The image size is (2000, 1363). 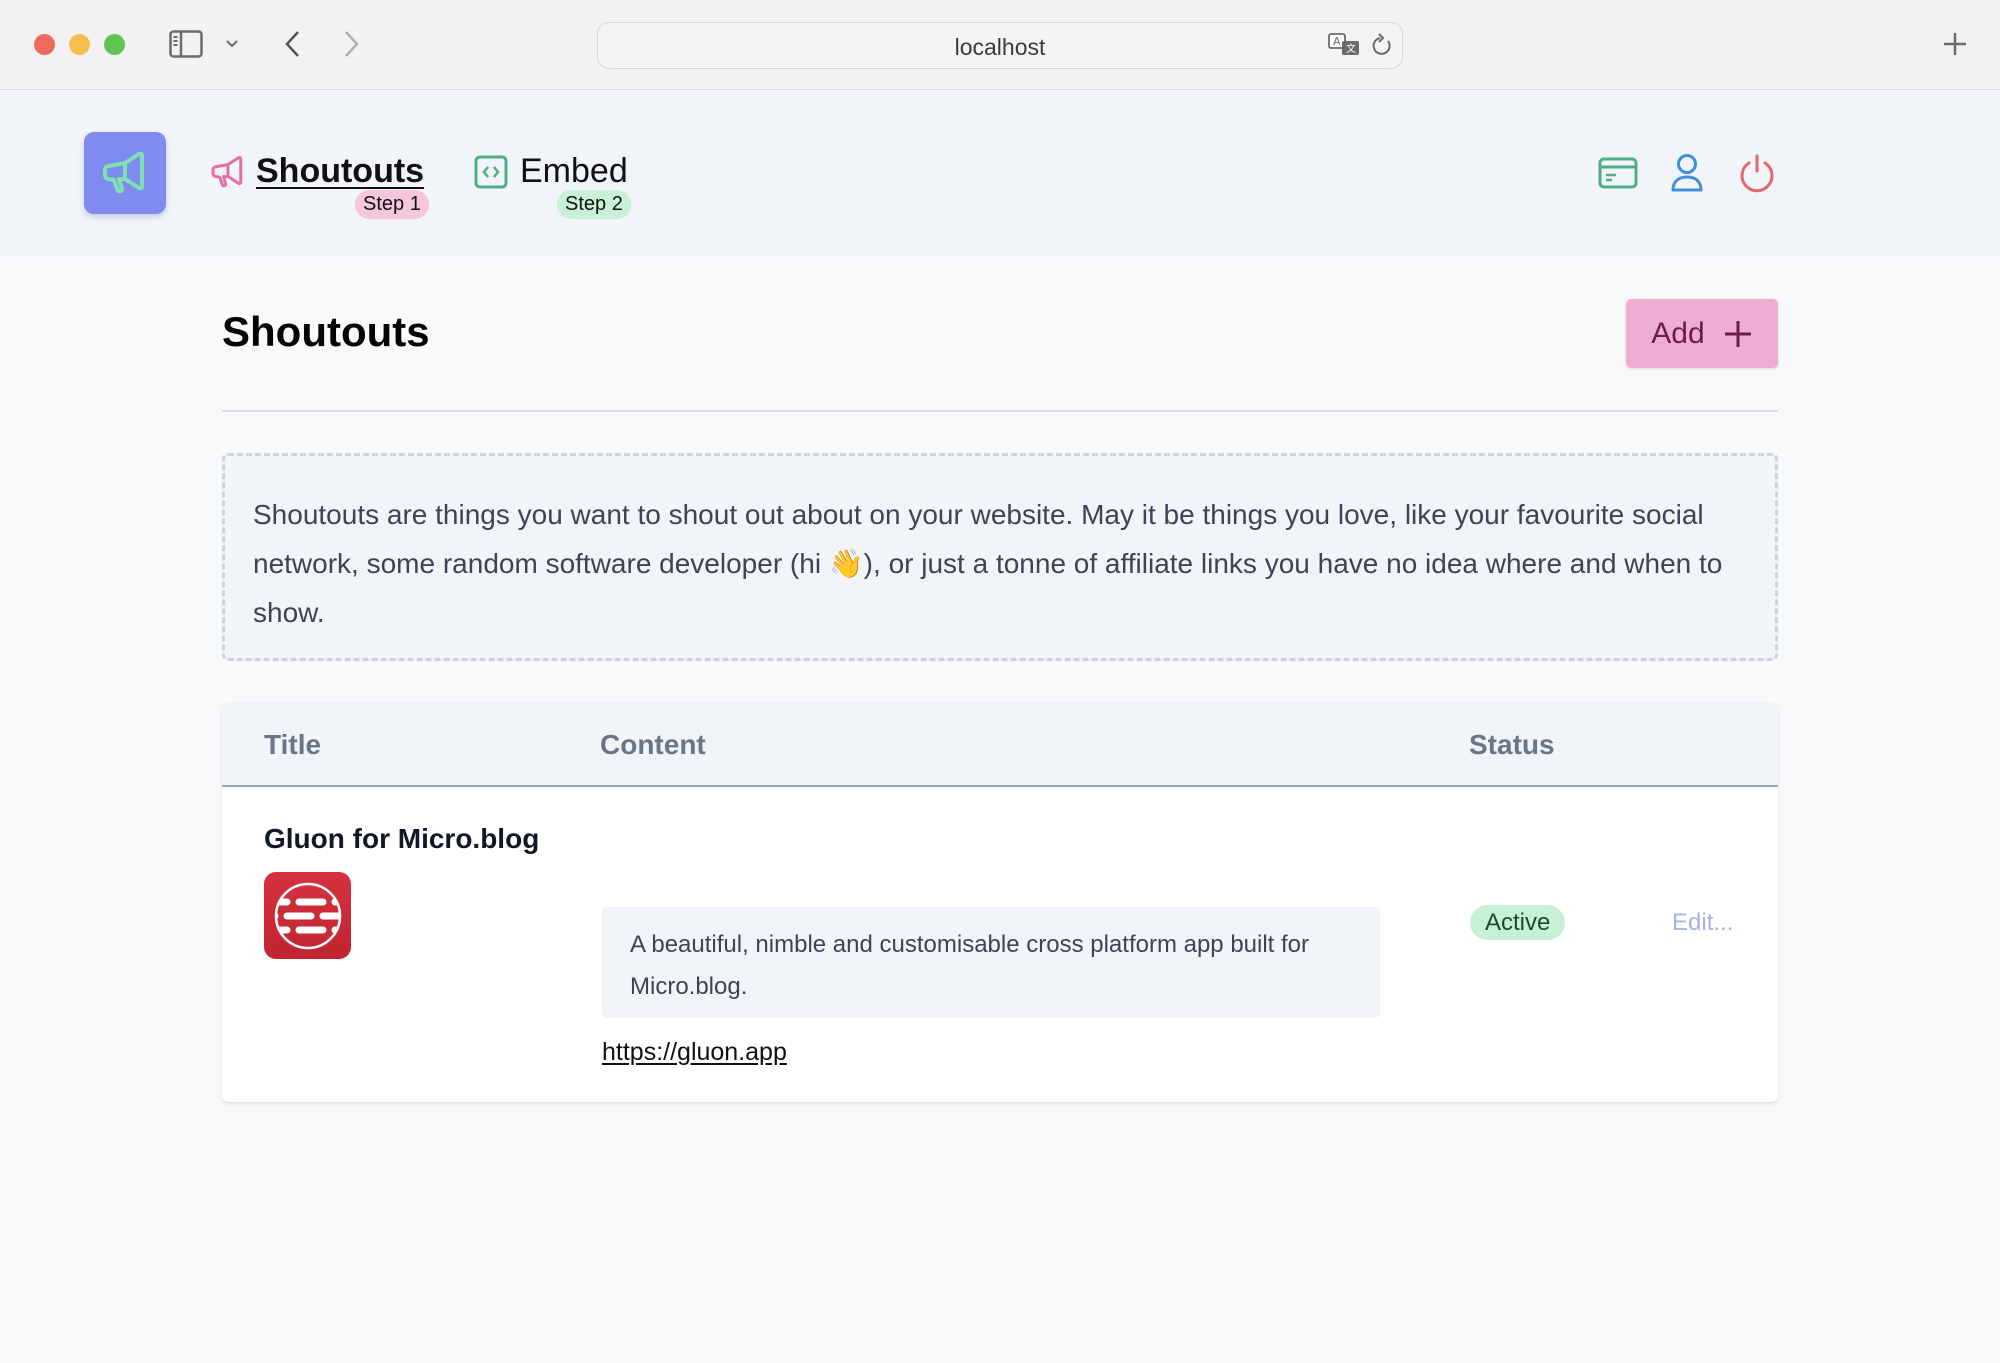 I want to click on address-text: localhost, so click(x=1000, y=47).